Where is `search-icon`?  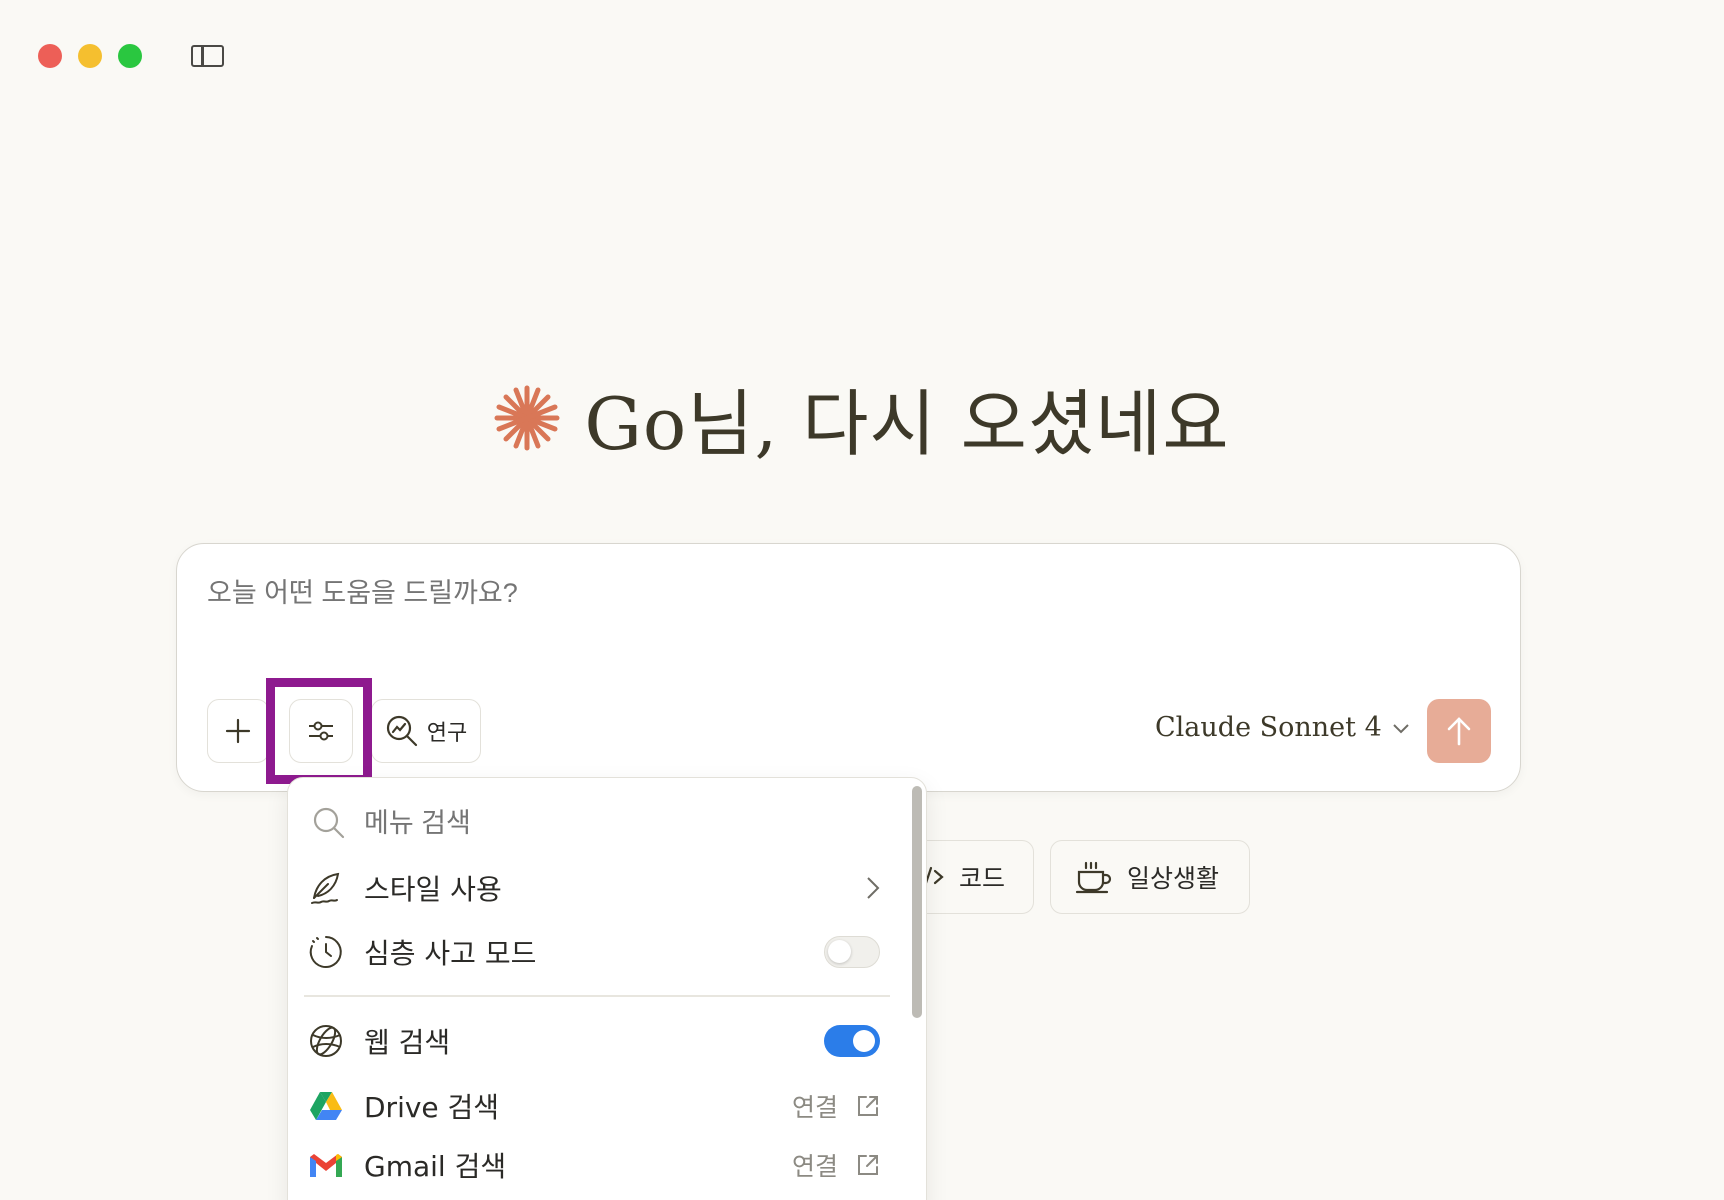
search-icon is located at coordinates (329, 823).